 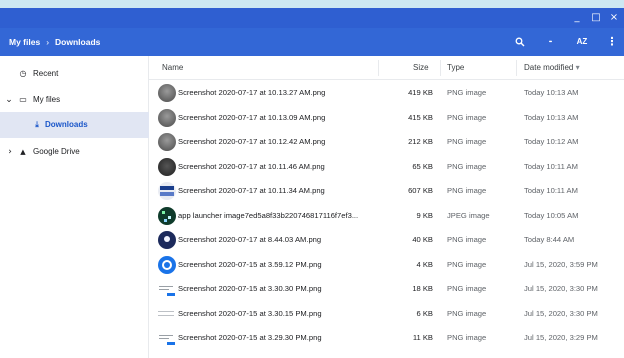 I want to click on file-name: Screenshot 2020-07-17 at 10.11.34 AM.png, so click(x=251, y=190).